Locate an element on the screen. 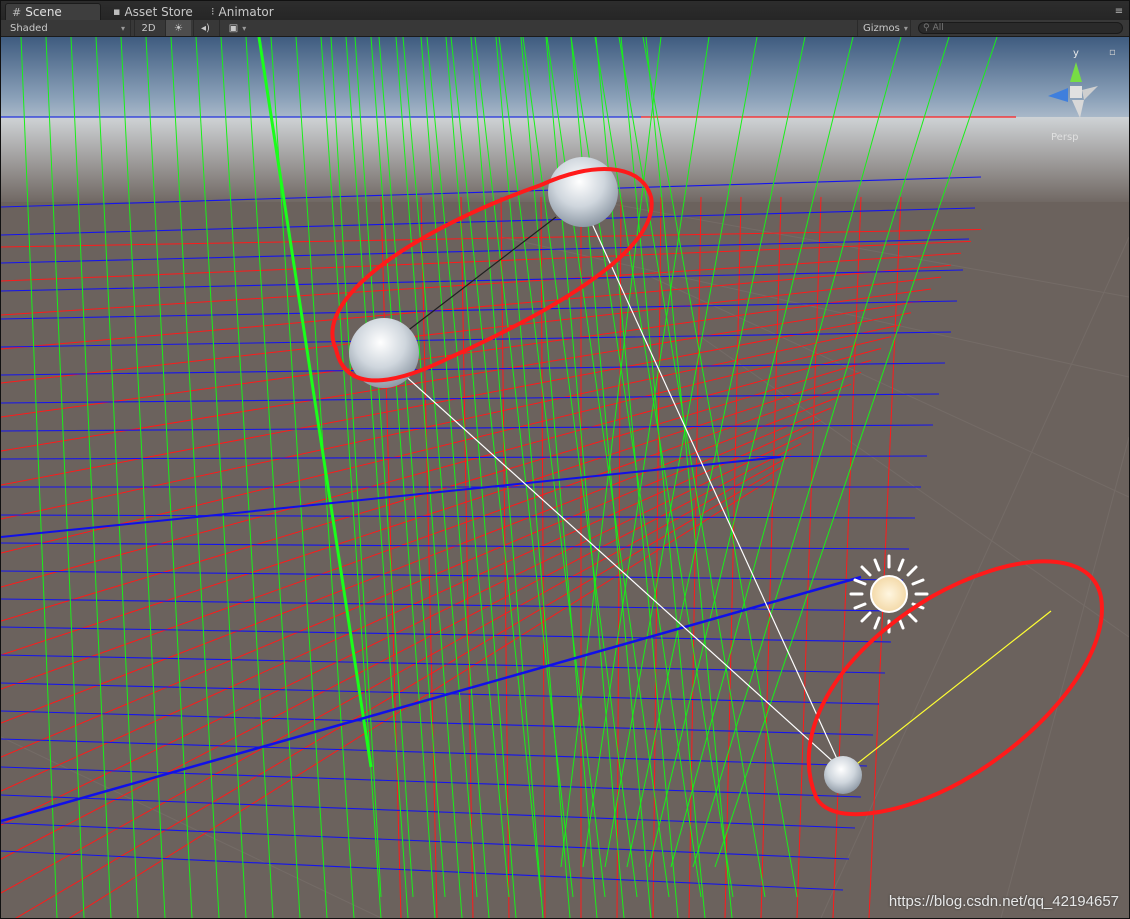  lighting-toggle: ☀ is located at coordinates (178, 28).